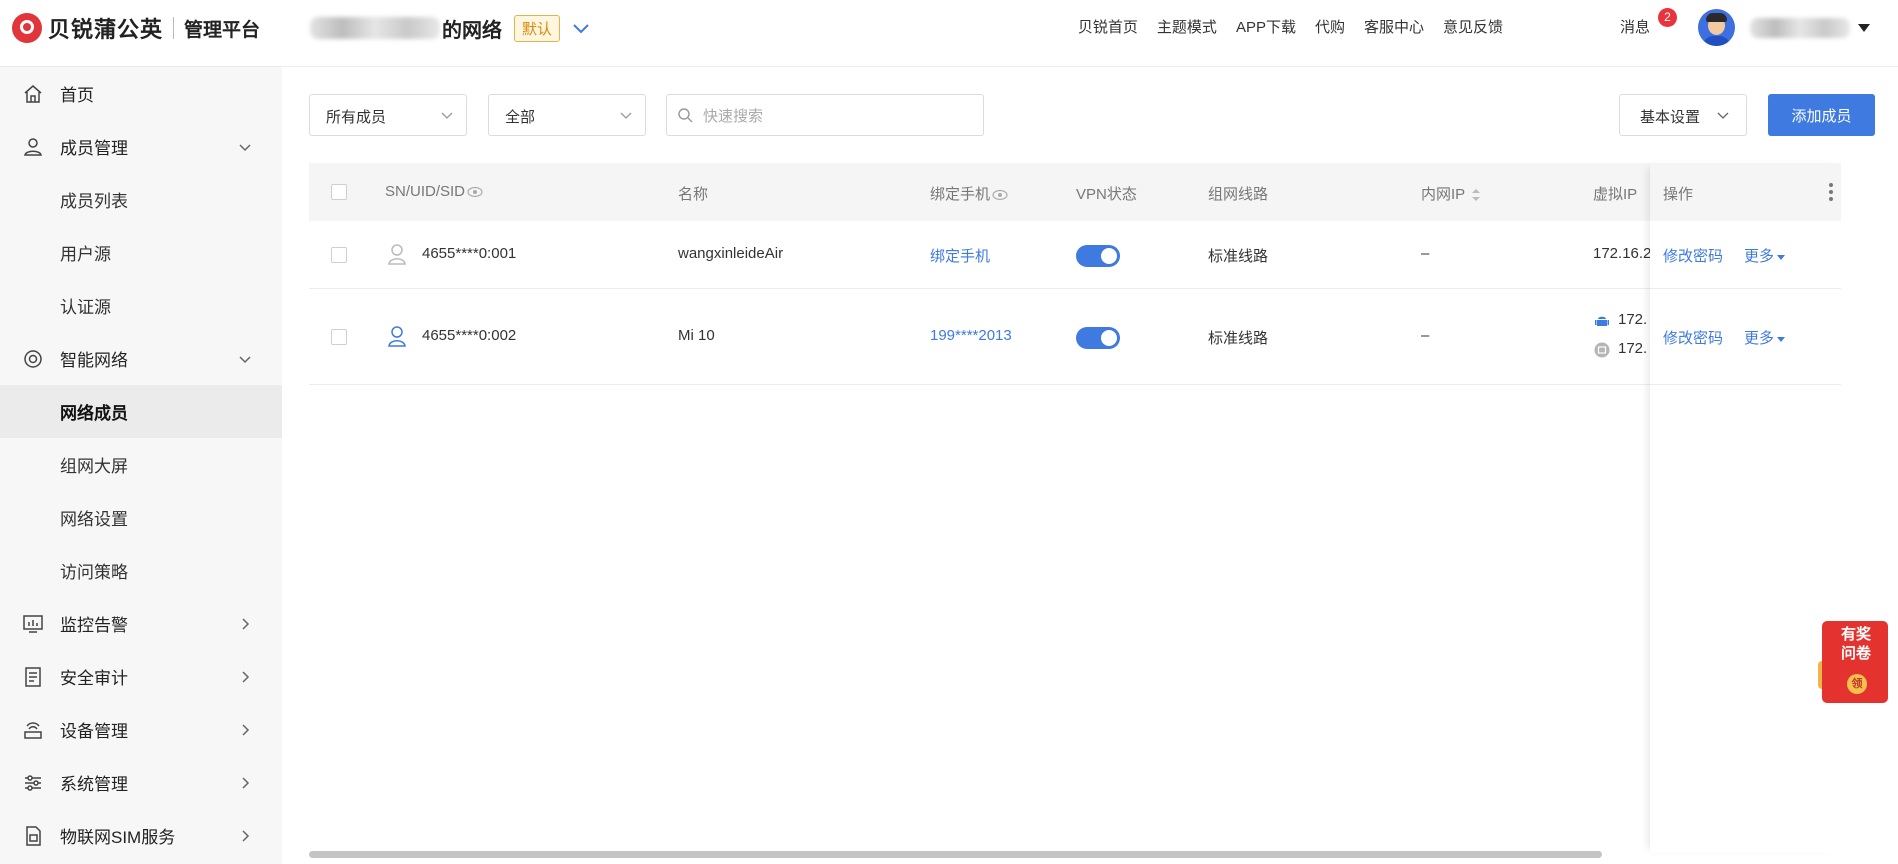 This screenshot has height=864, width=1898. I want to click on row-sn: 4655****0:002, so click(469, 335).